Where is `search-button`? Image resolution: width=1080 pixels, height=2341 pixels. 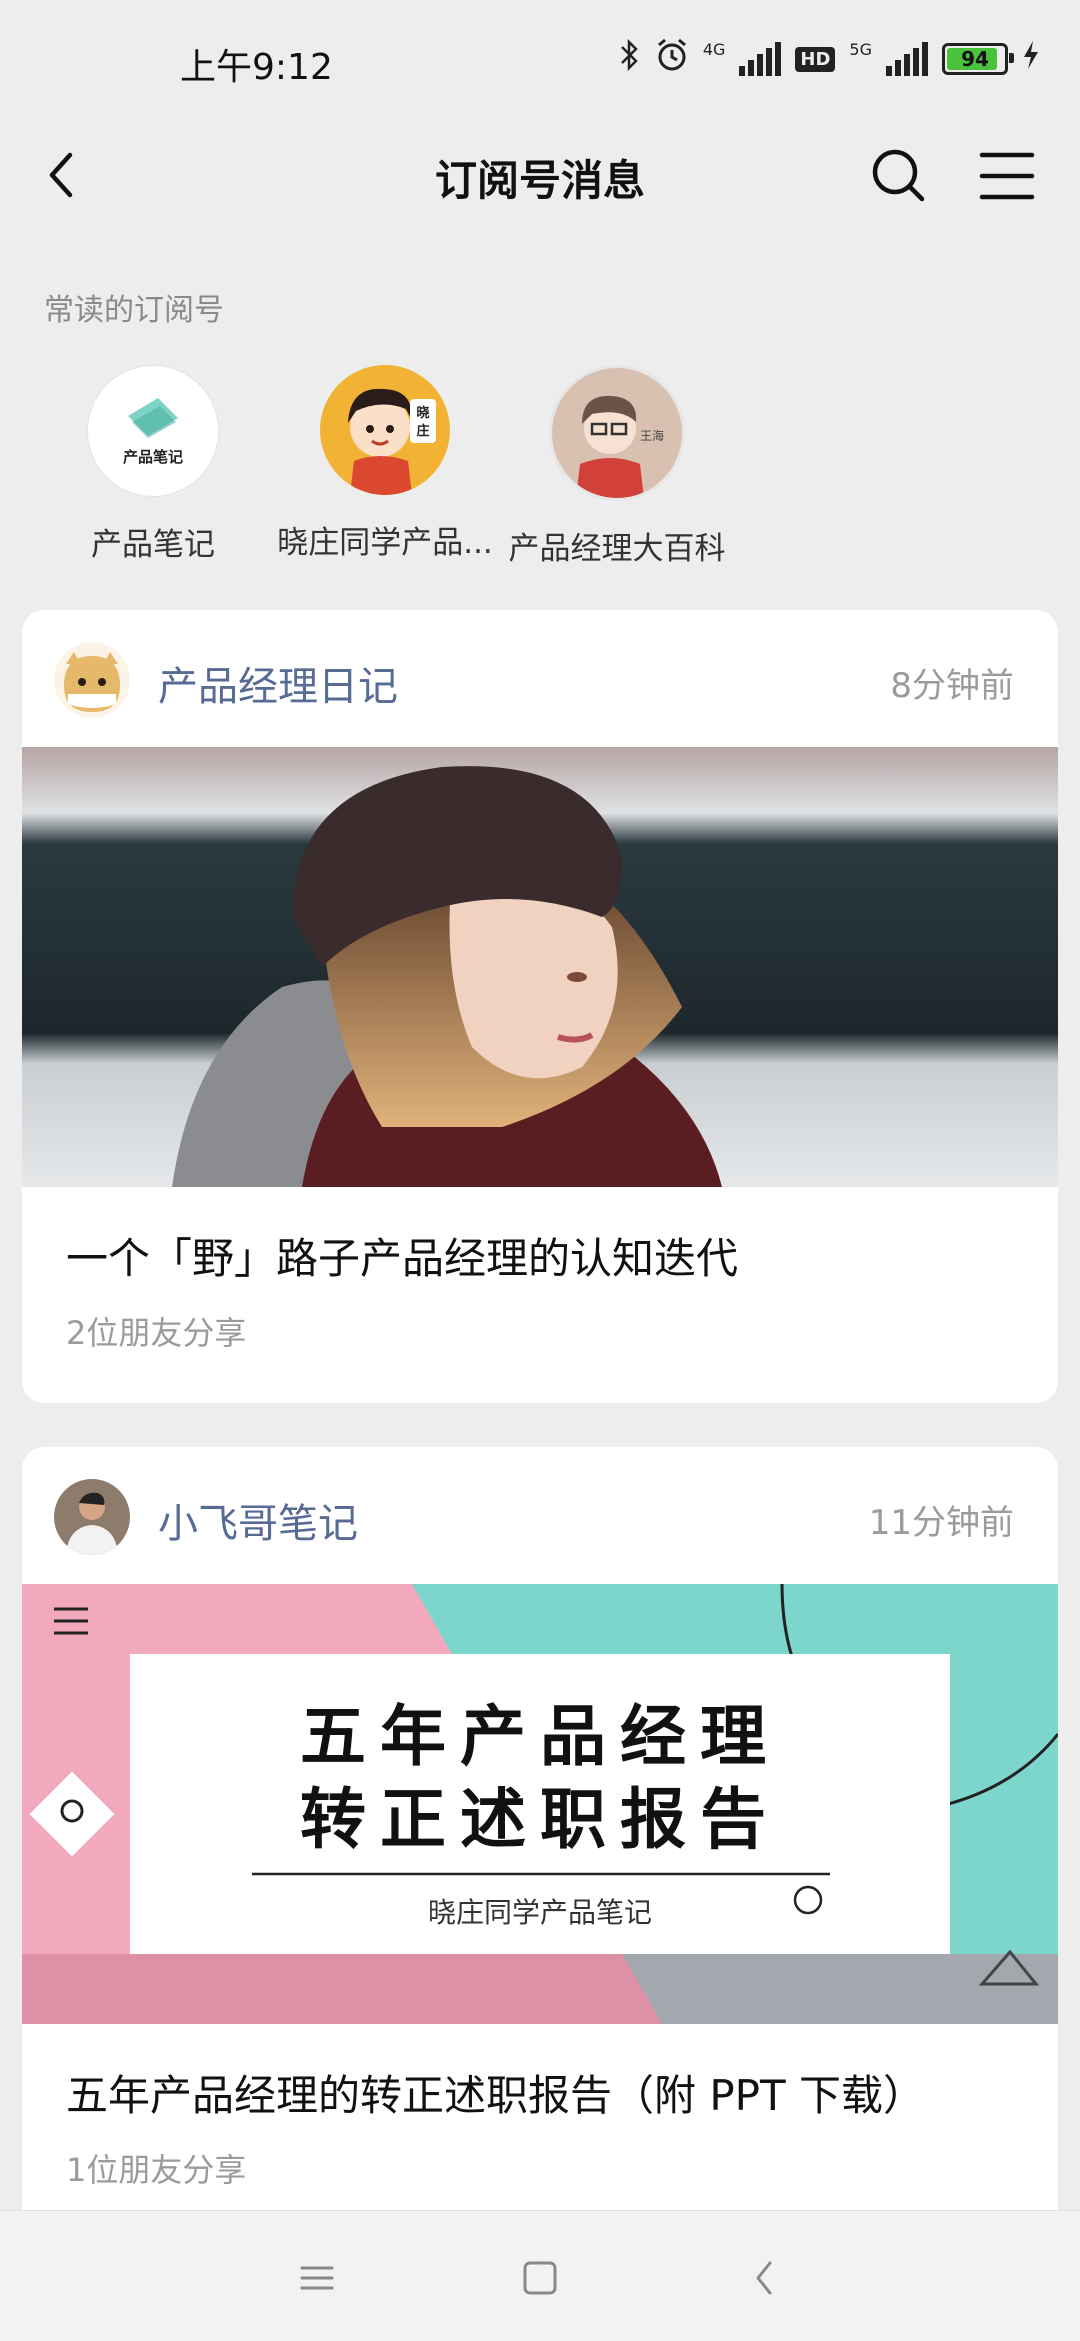 search-button is located at coordinates (899, 176).